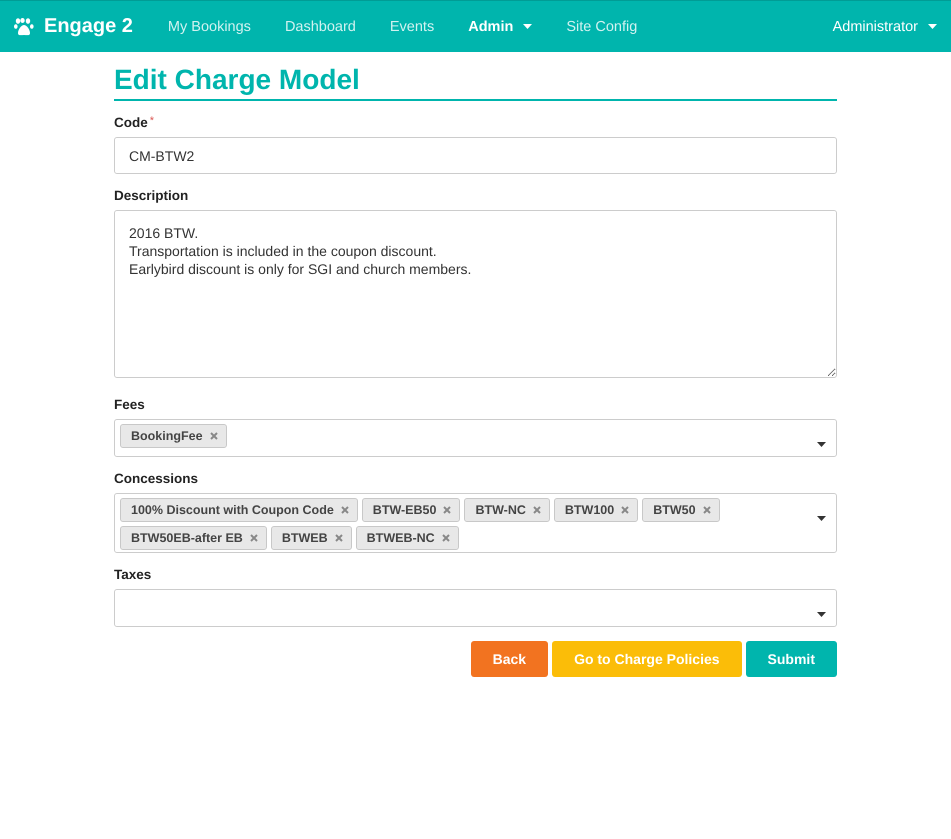  I want to click on user-menu: Administrator, so click(876, 26).